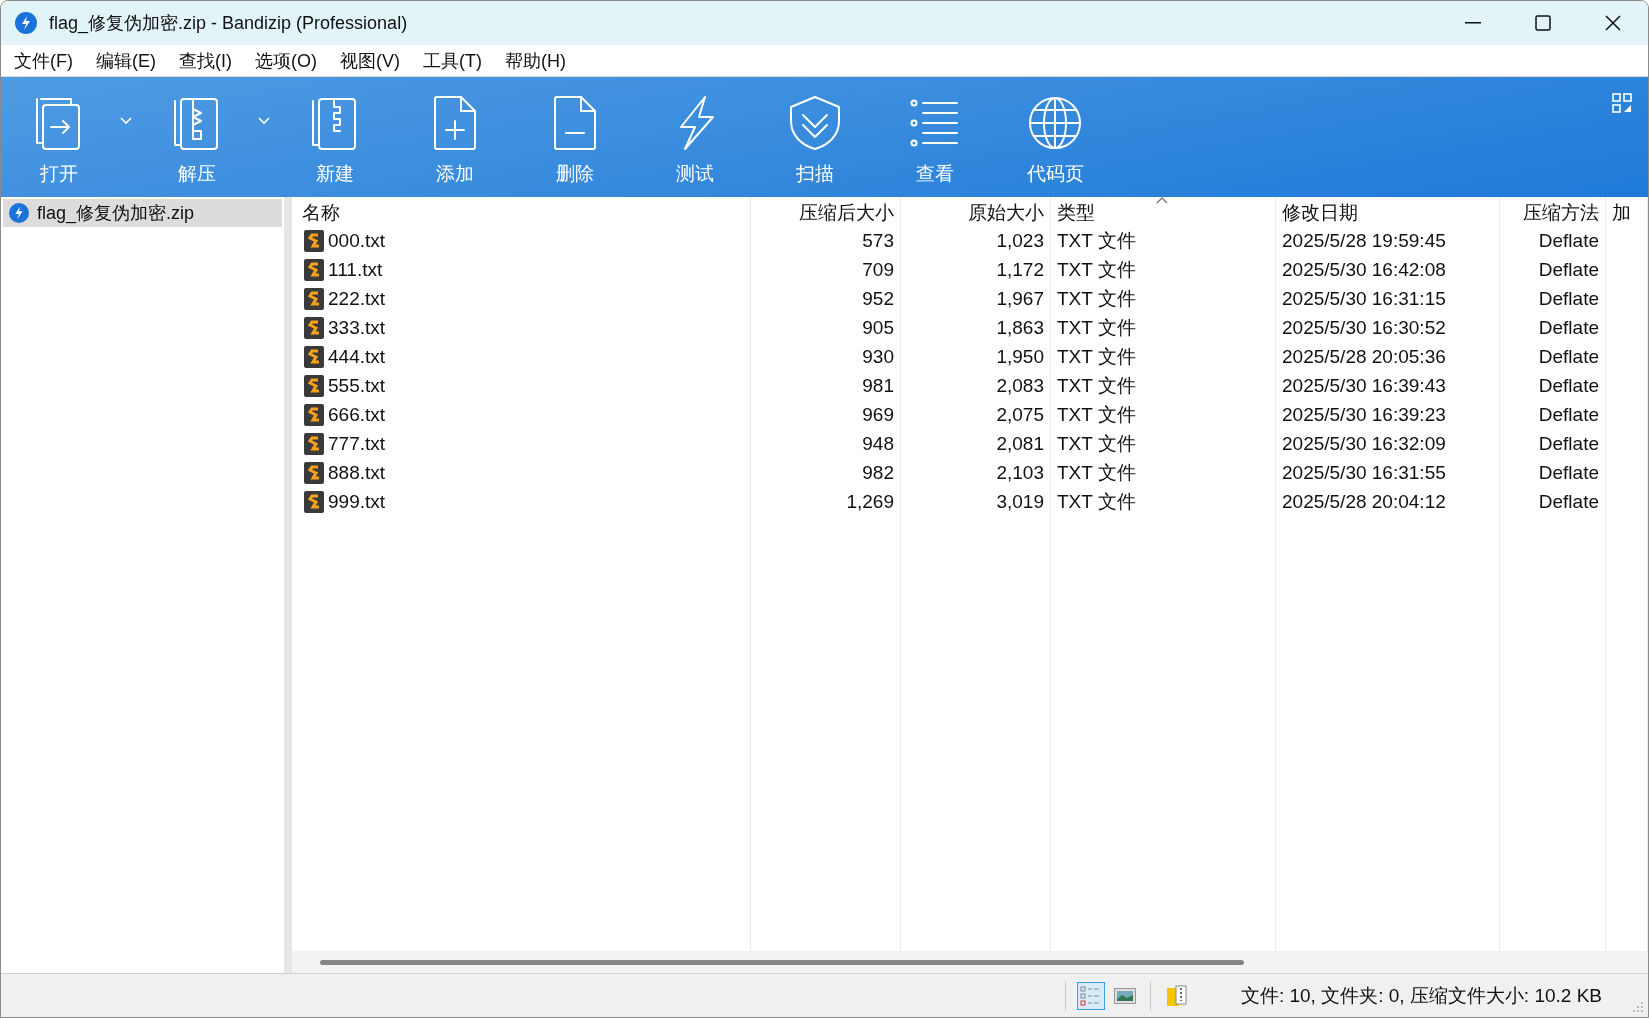 This screenshot has height=1018, width=1649. I want to click on sort-caret-icon, so click(1162, 200).